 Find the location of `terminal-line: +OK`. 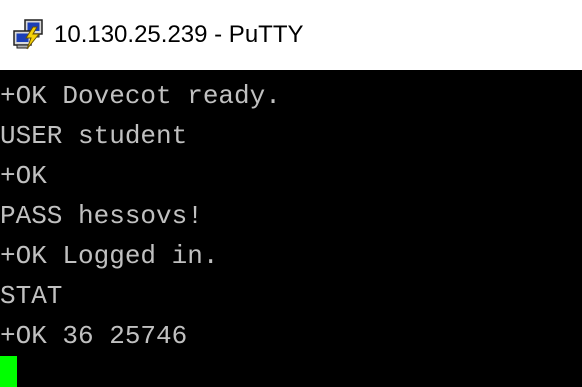

terminal-line: +OK is located at coordinates (23, 176).